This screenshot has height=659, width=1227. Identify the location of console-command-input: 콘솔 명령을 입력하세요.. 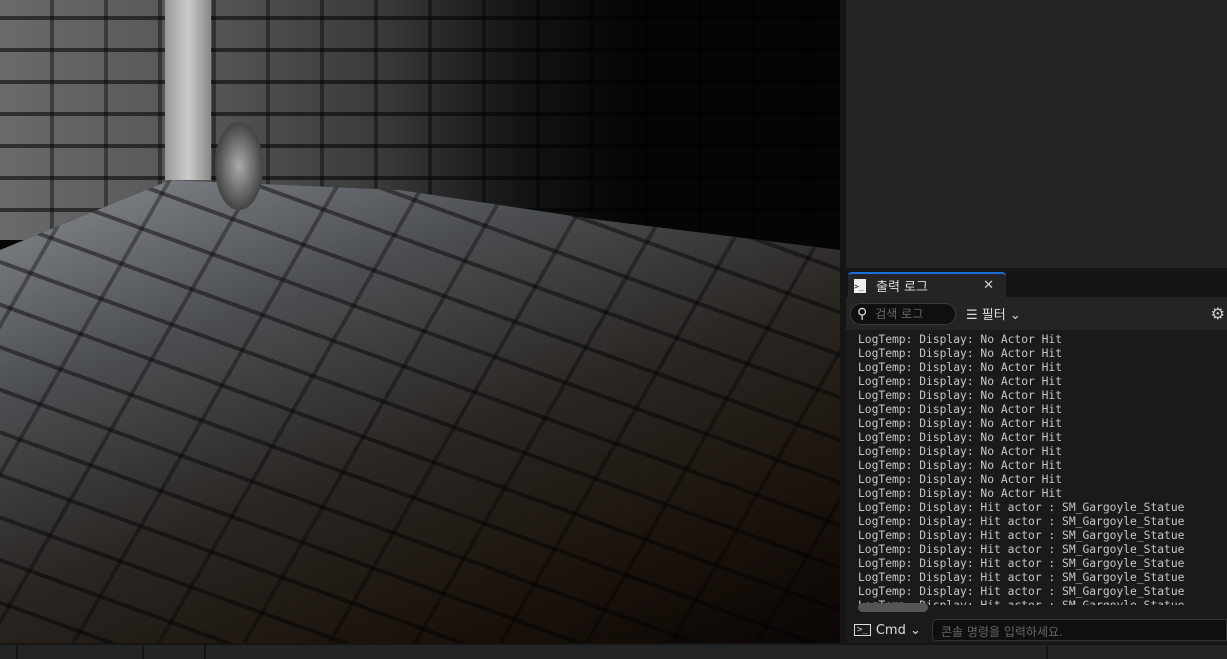
(1079, 630).